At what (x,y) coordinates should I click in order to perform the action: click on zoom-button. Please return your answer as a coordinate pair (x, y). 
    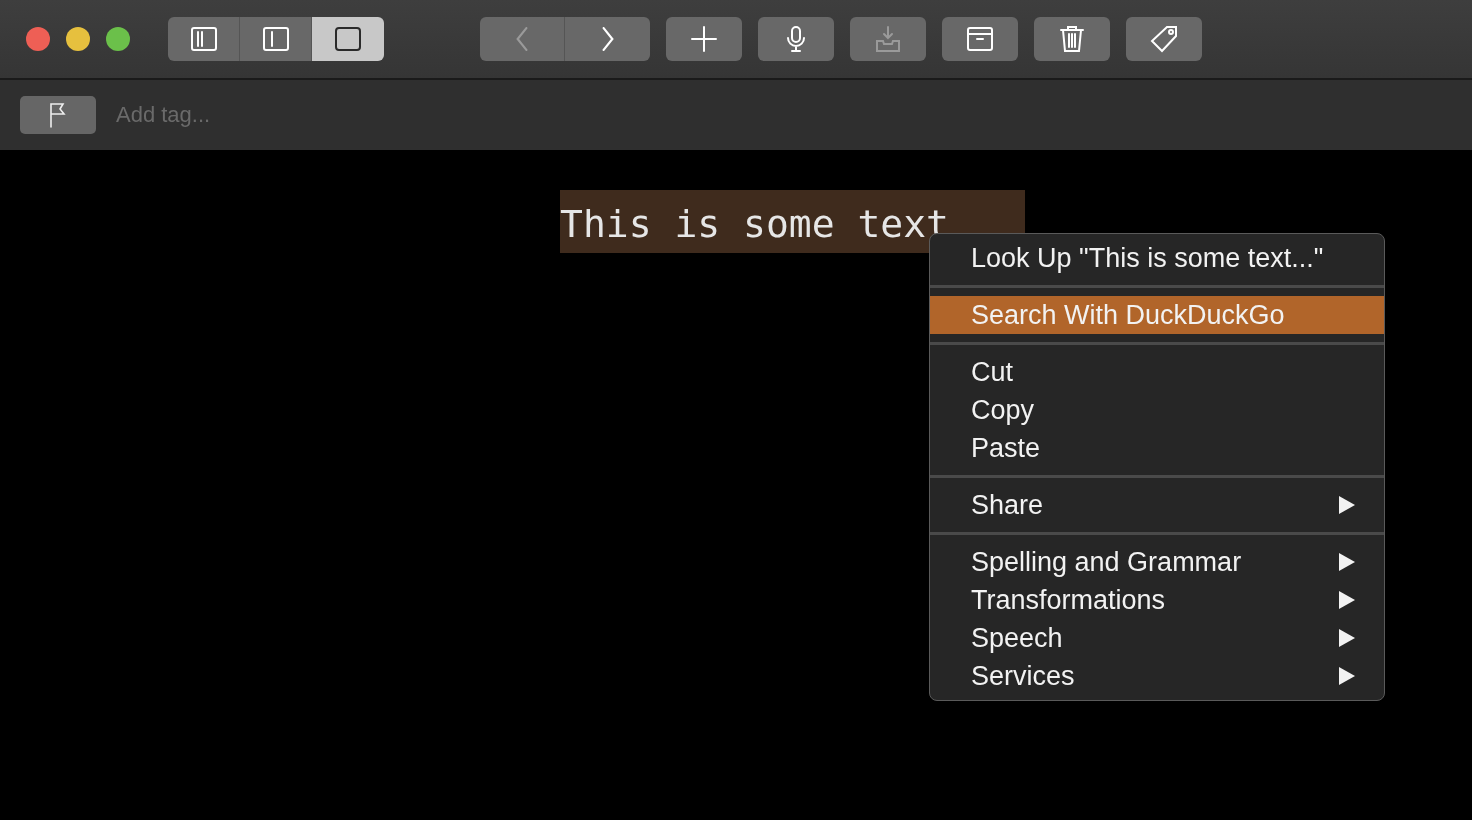
    Looking at the image, I should click on (118, 39).